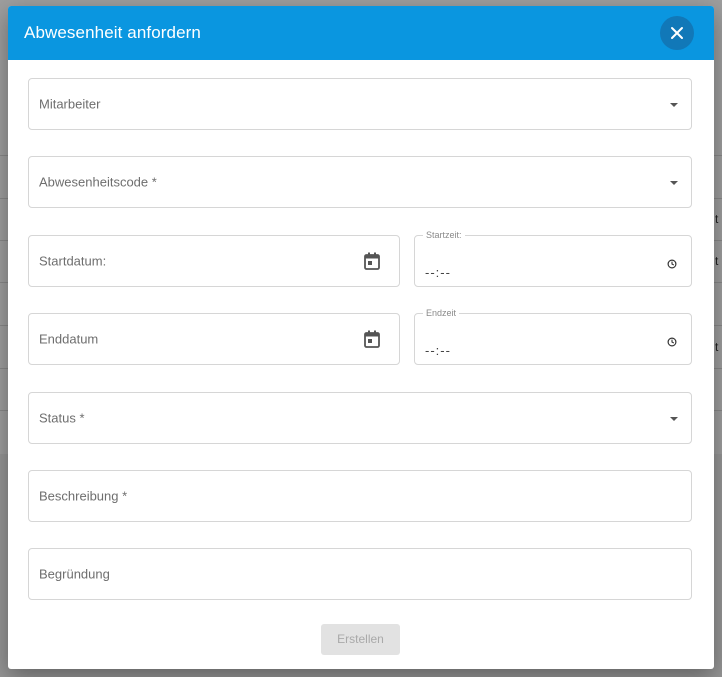  What do you see at coordinates (553, 258) in the screenshot?
I see `start-time-field: Startzeit: --:--` at bounding box center [553, 258].